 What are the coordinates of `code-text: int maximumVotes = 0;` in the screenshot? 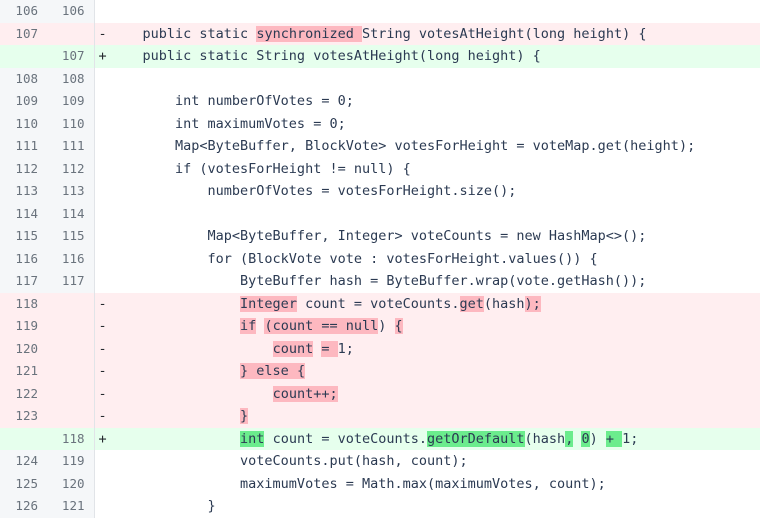 It's located at (228, 123).